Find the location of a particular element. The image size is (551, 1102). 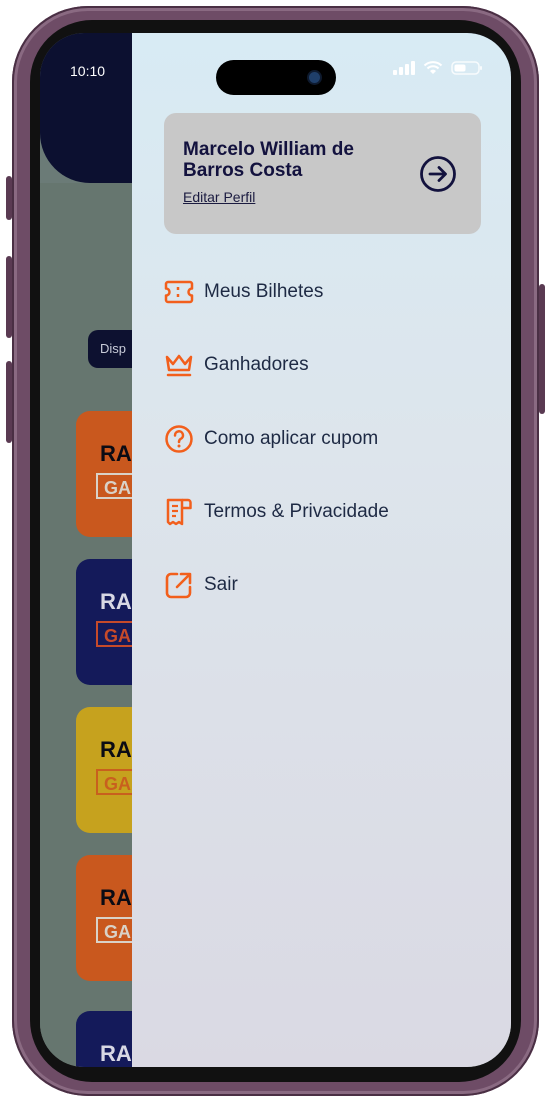

menu-item-sair: Sair is located at coordinates (201, 585).